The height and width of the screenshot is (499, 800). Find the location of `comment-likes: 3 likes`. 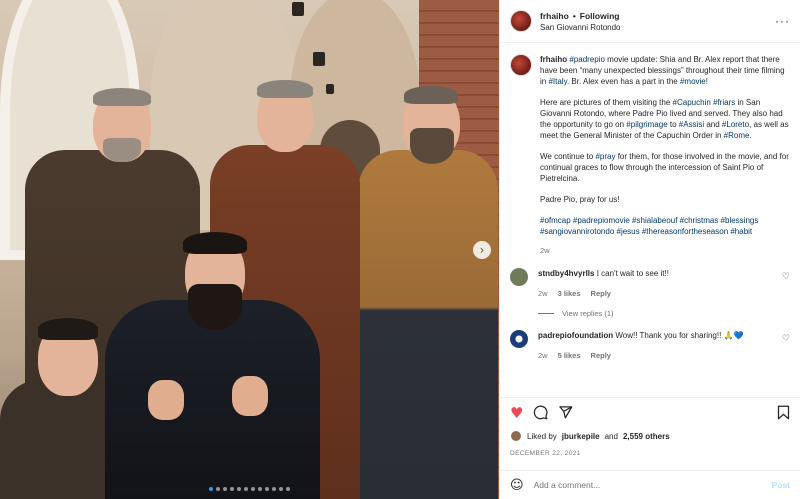

comment-likes: 3 likes is located at coordinates (569, 293).